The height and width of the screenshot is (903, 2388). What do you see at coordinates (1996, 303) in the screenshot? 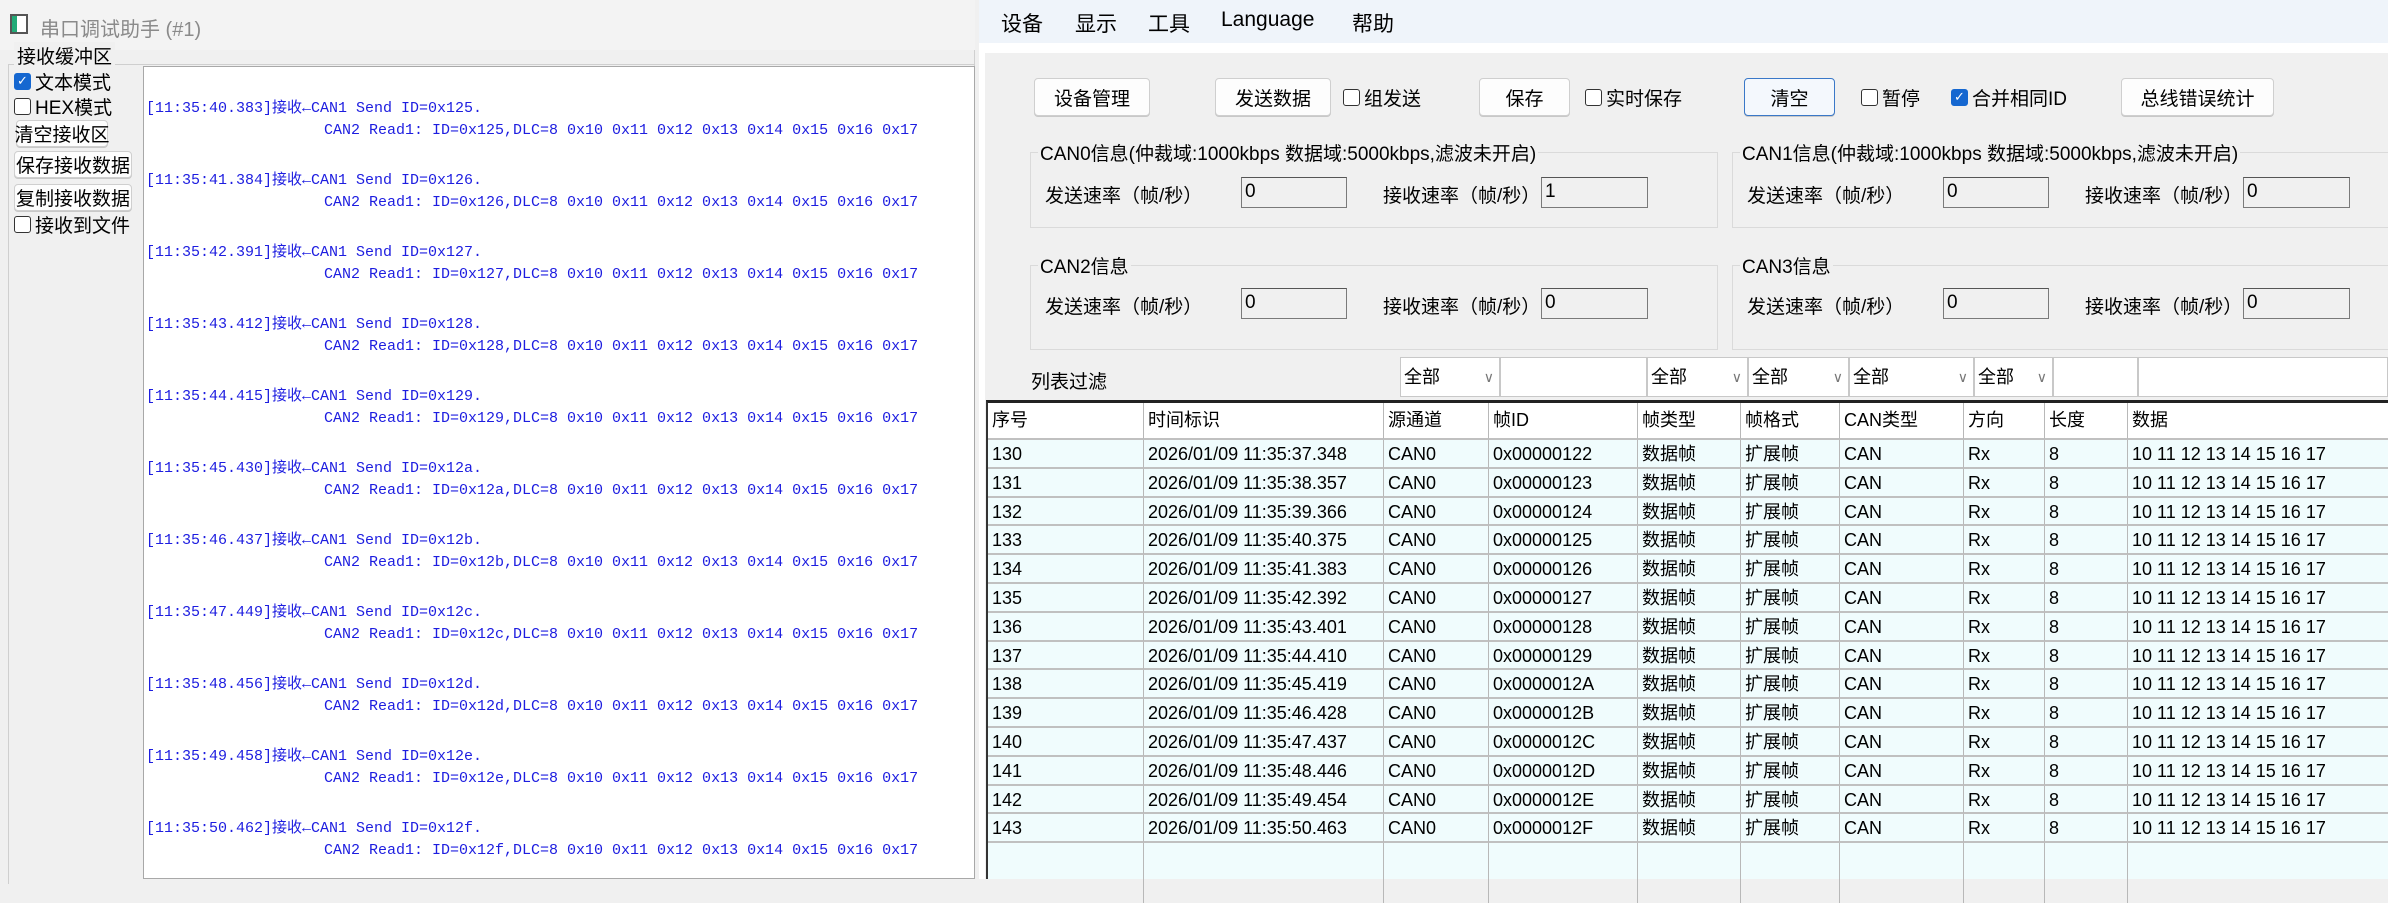
I see `can3-tx-rate-field: 0` at bounding box center [1996, 303].